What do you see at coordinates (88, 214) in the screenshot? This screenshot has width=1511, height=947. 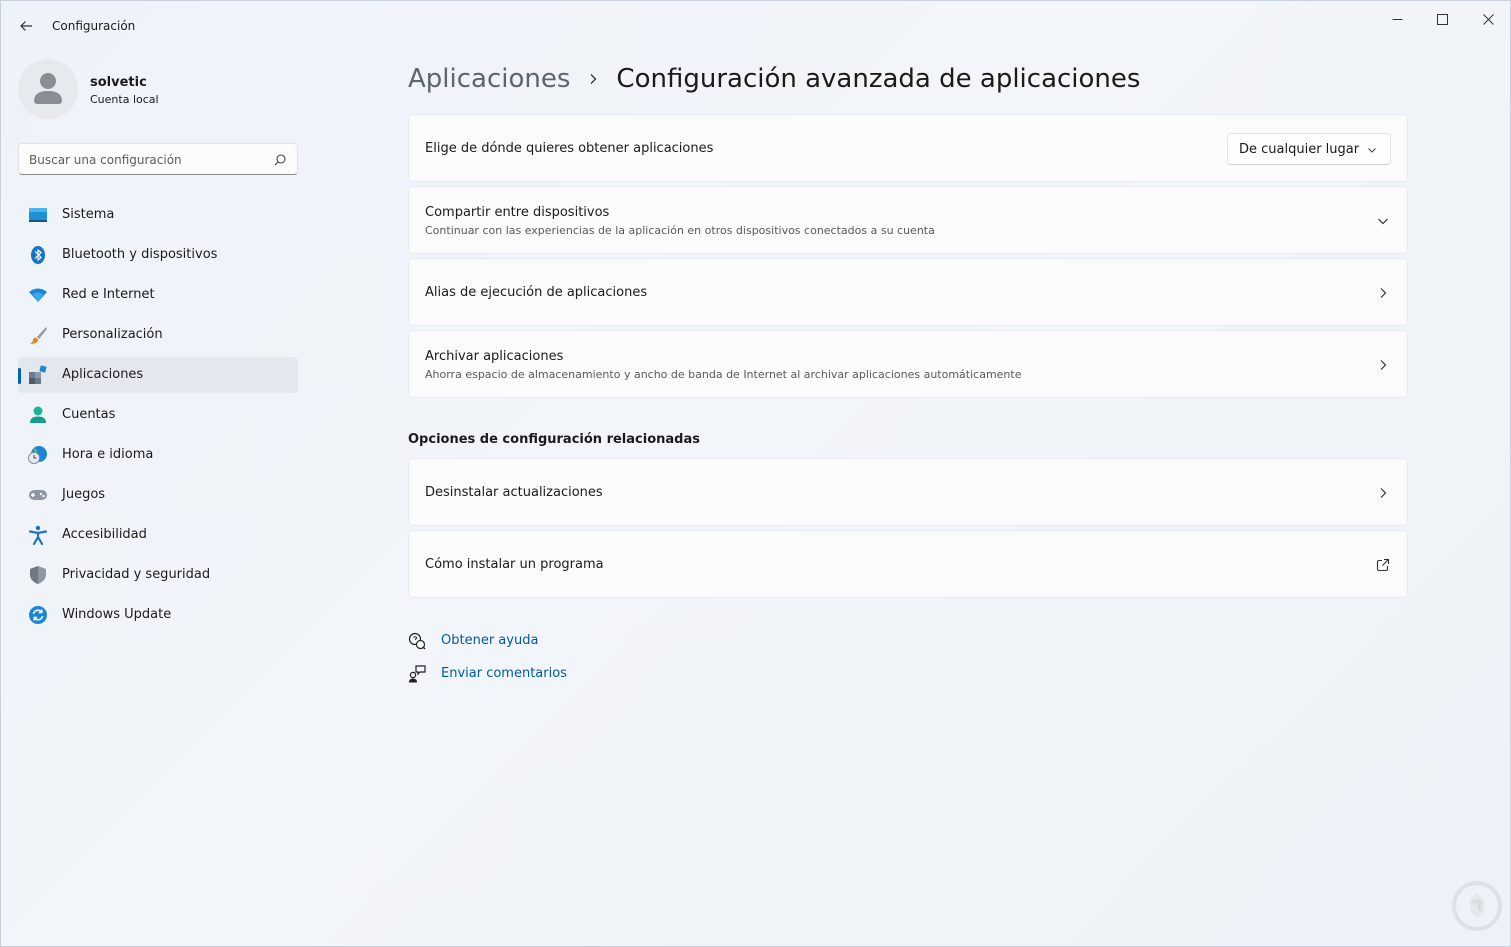 I see `sidebar-item-label: Sistema` at bounding box center [88, 214].